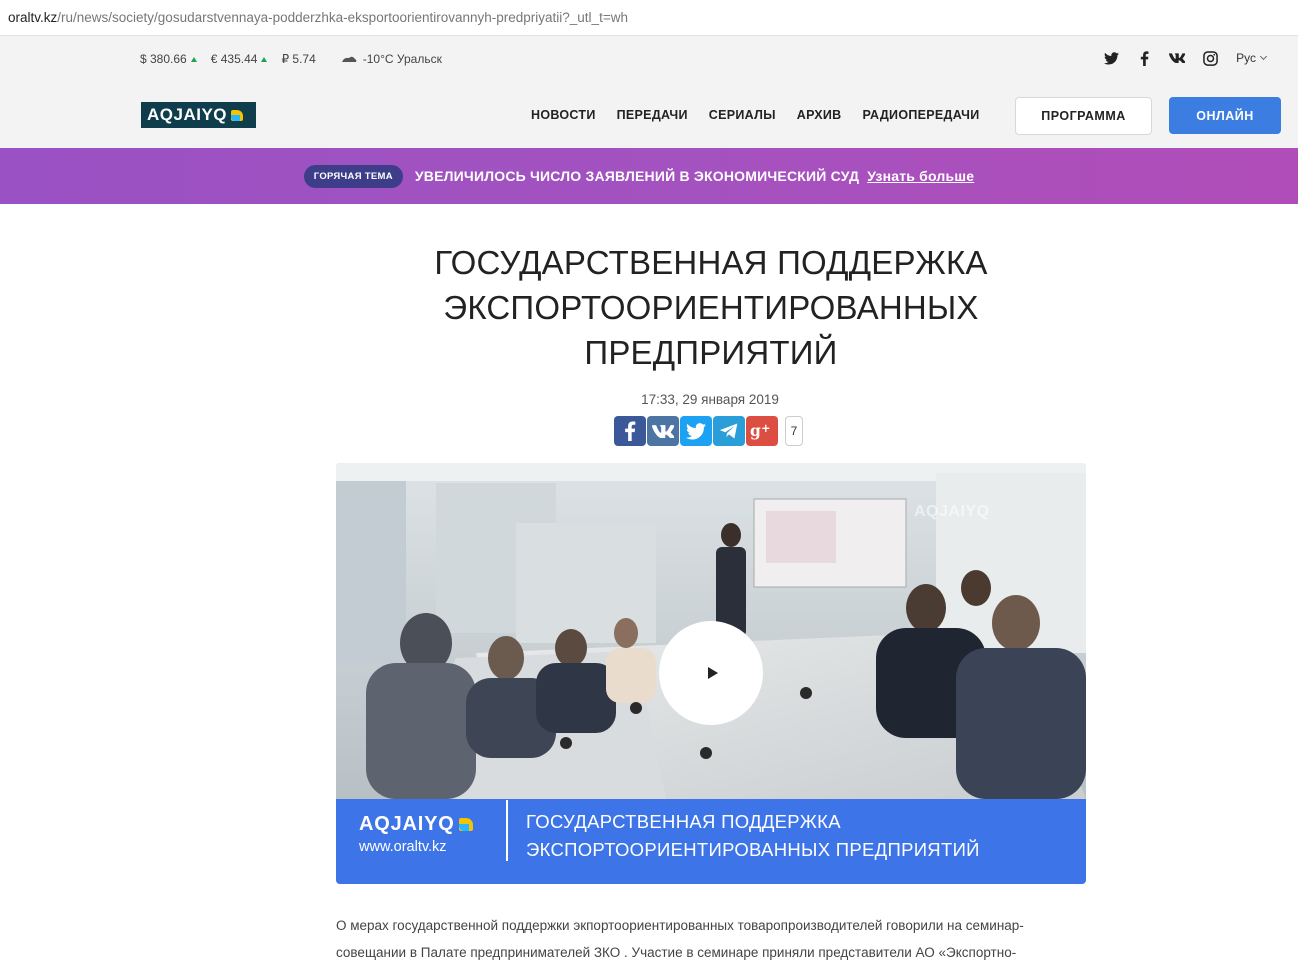  I want to click on svg-text: g, so click(755, 431).